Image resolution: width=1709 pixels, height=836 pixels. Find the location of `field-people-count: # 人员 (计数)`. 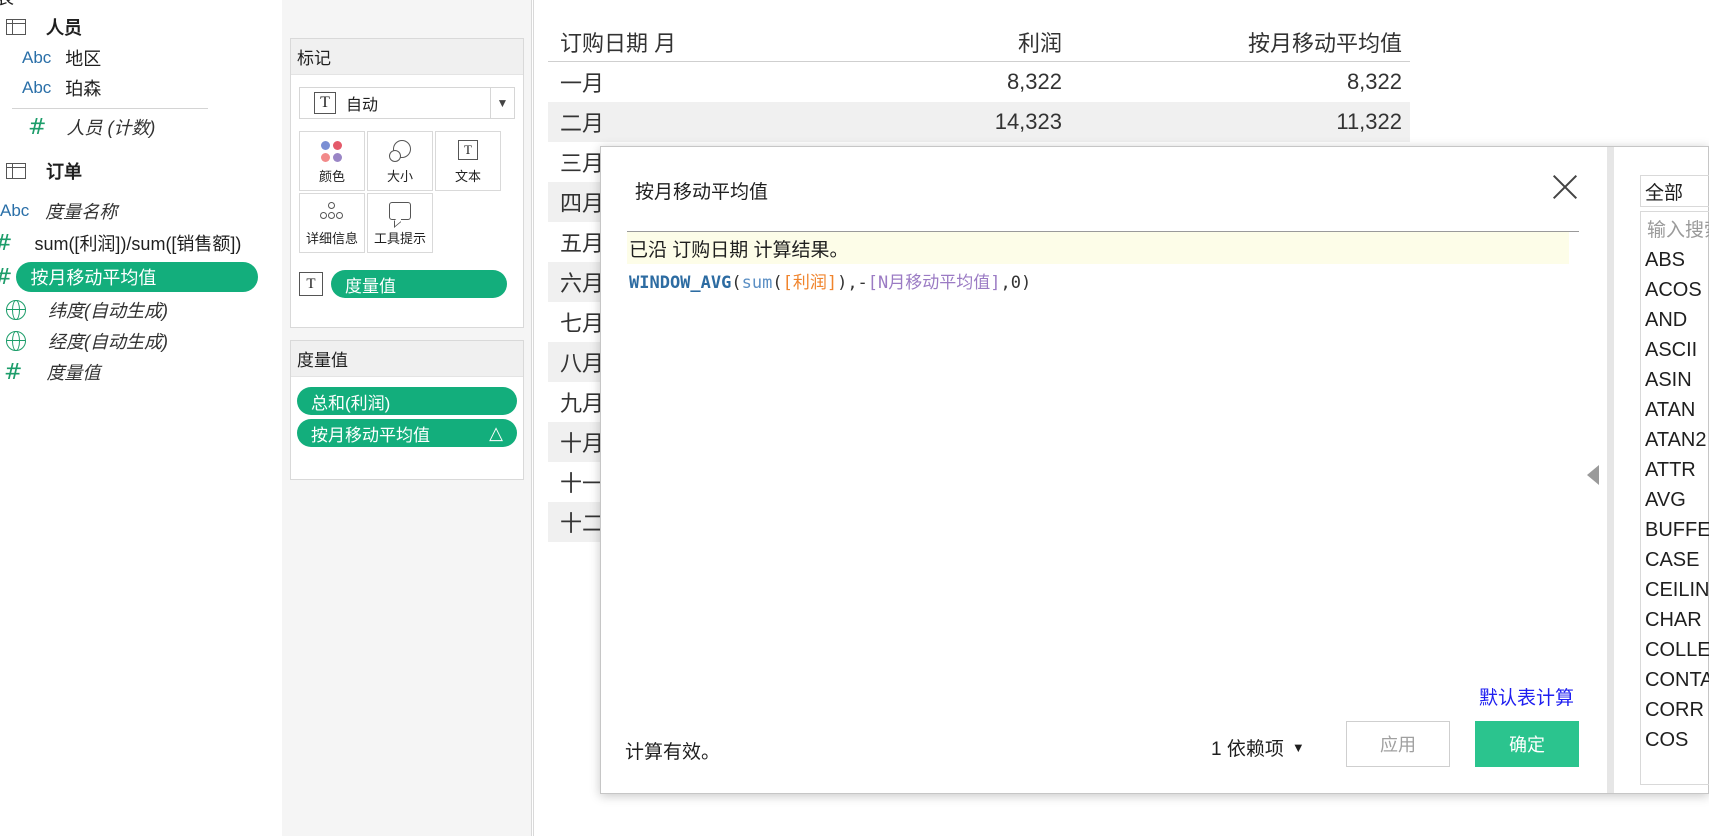

field-people-count: # 人员 (计数) is located at coordinates (91, 127).